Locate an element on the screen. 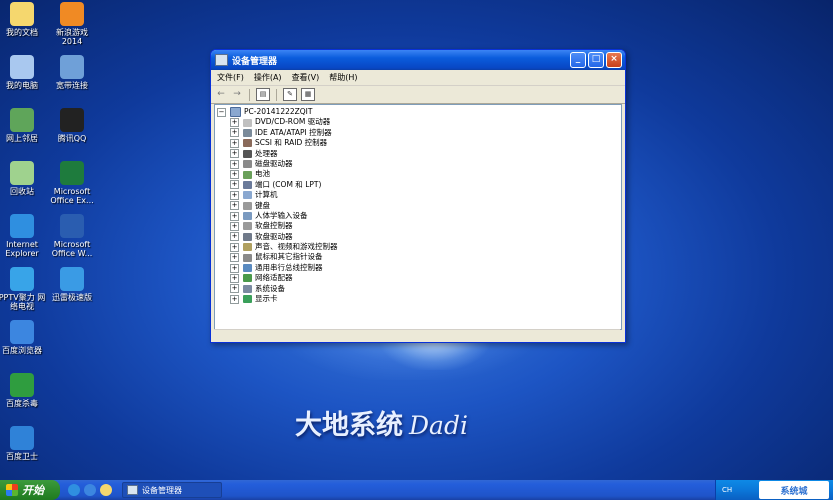  taskbar-item-device-manager: 设备管理器 is located at coordinates (172, 490).